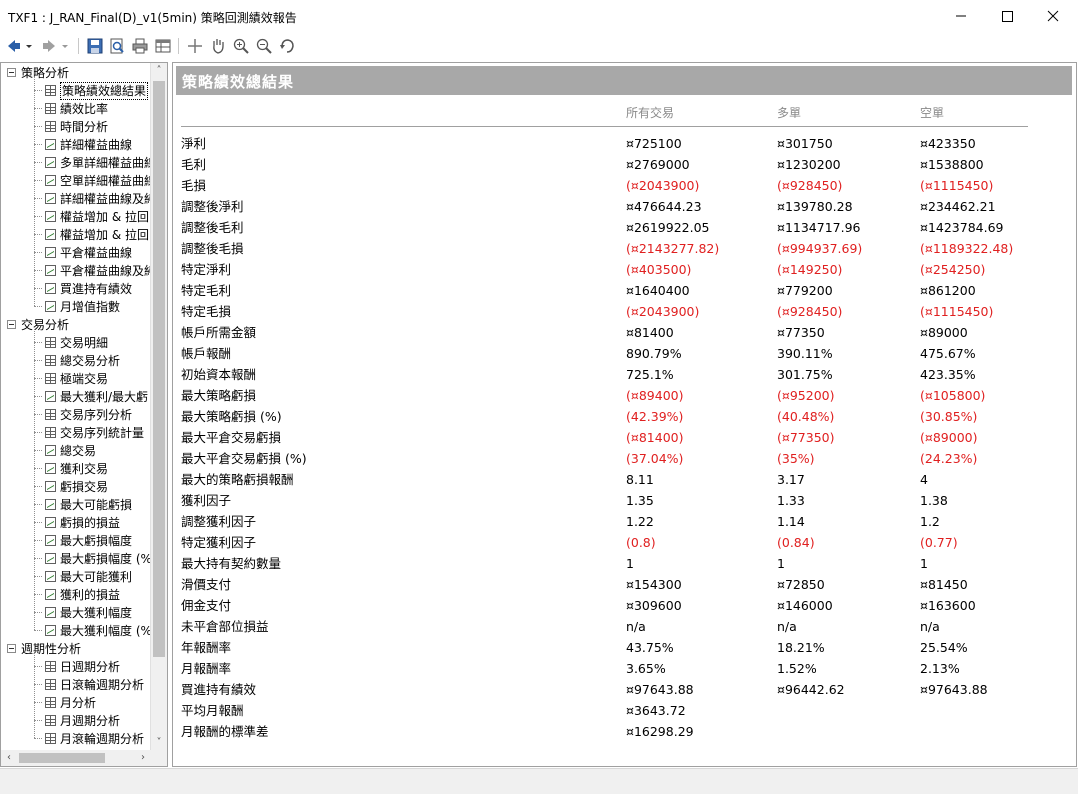 The width and height of the screenshot is (1078, 794). I want to click on value-long: ¤96442.62, so click(811, 689).